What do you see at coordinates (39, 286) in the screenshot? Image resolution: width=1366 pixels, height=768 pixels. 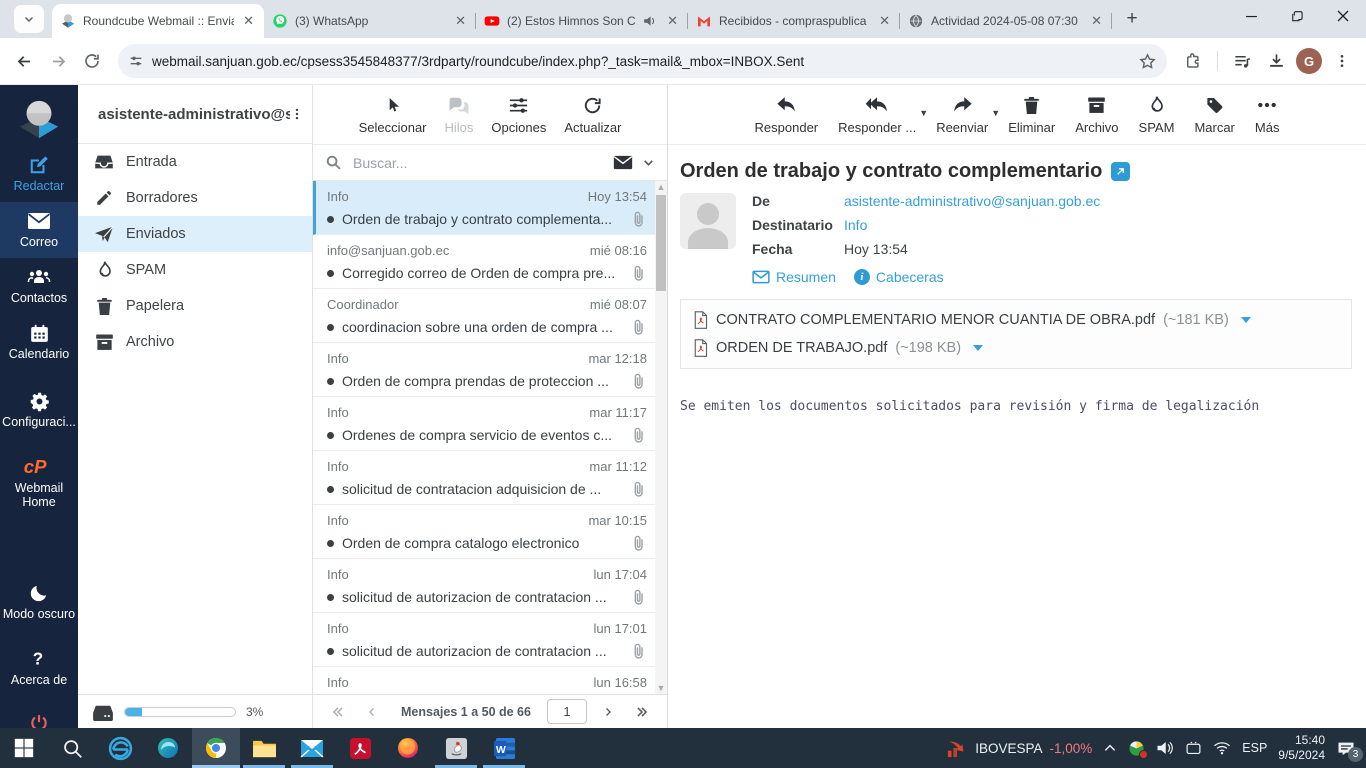 I see `sidebar-item-contactos: Contactos` at bounding box center [39, 286].